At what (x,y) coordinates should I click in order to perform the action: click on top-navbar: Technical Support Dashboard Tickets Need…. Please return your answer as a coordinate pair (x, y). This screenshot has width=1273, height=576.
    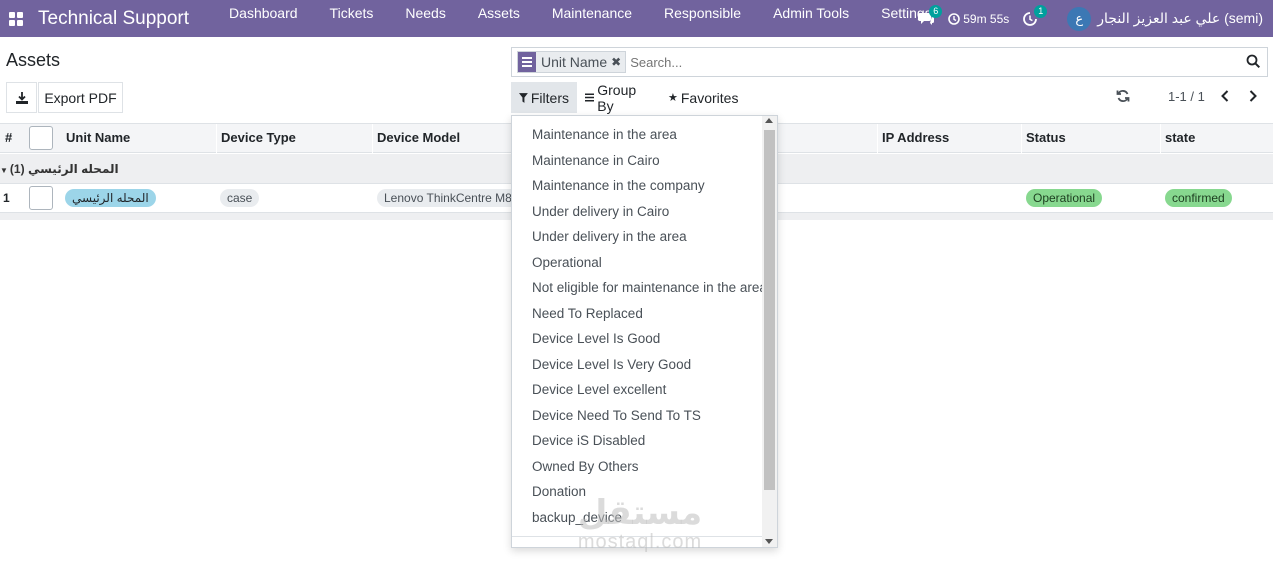
    Looking at the image, I should click on (636, 18).